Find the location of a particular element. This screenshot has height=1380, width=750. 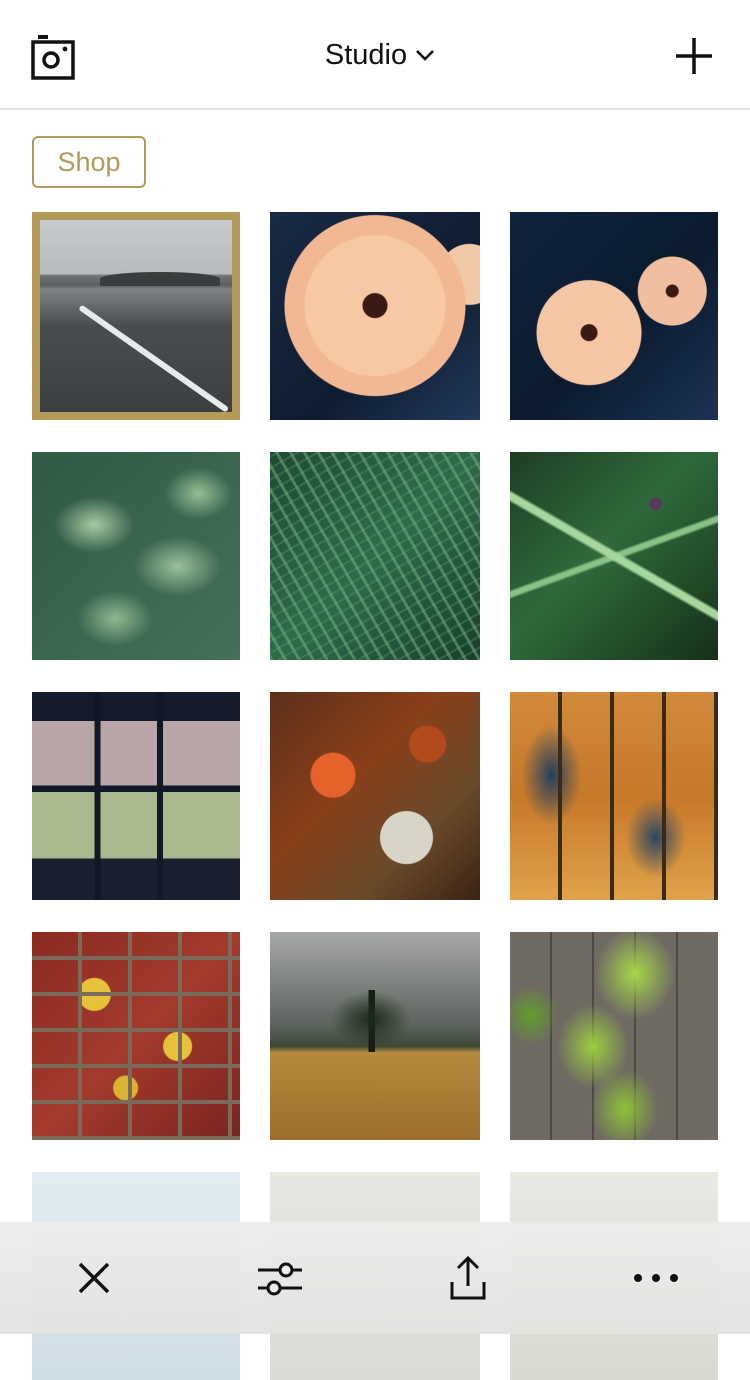

add-button is located at coordinates (694, 56).